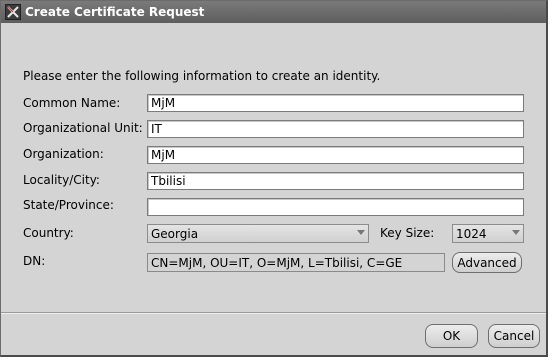 The width and height of the screenshot is (552, 361). I want to click on locality-label: Locality/City:, so click(61, 180).